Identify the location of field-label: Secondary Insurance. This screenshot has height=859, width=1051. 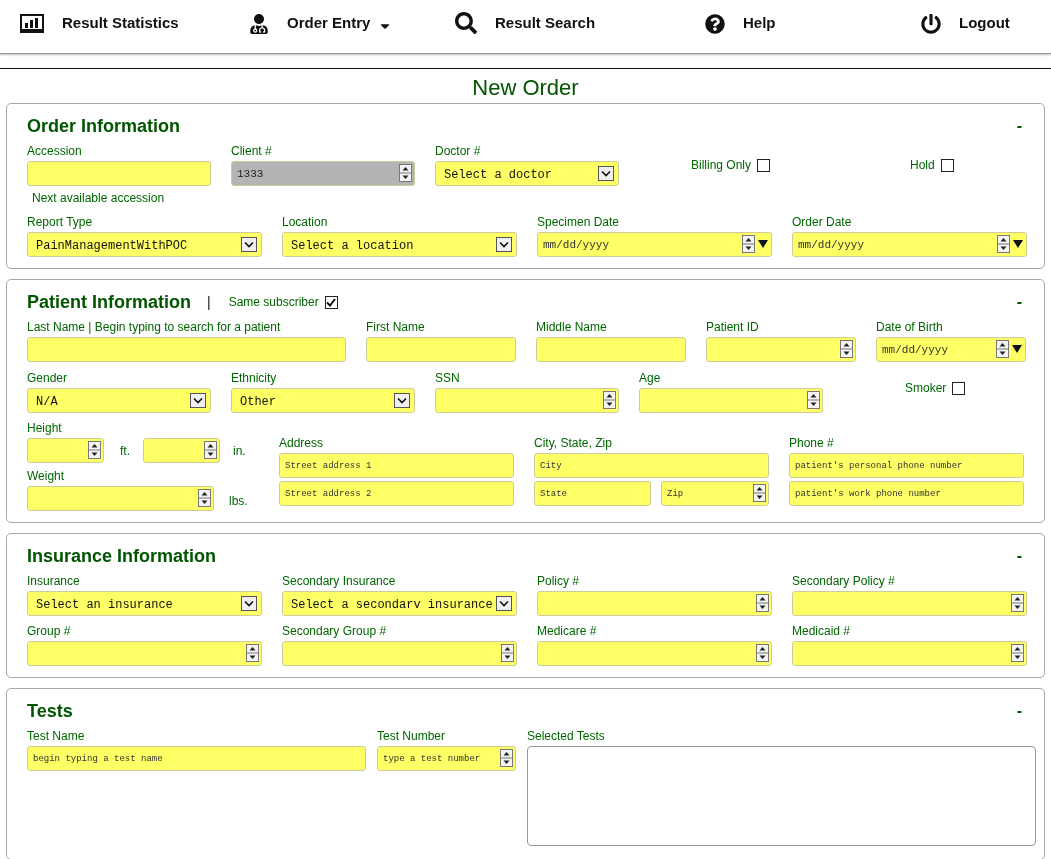
(339, 581).